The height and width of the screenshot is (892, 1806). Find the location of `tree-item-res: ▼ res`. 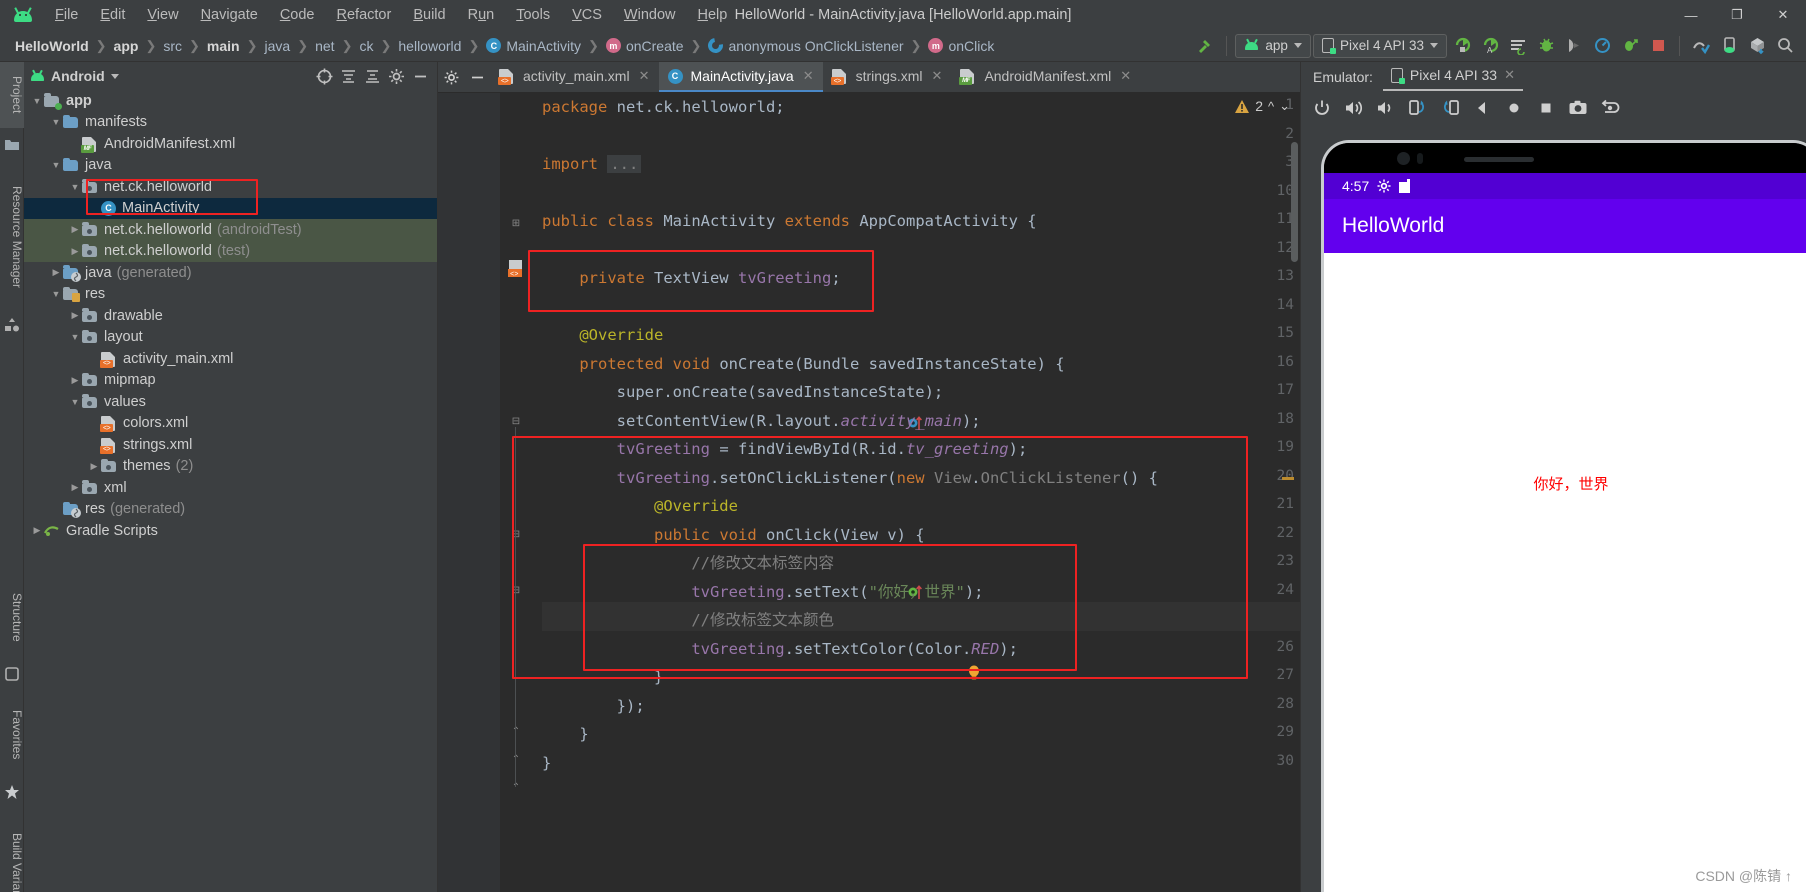

tree-item-res: ▼ res is located at coordinates (230, 295).